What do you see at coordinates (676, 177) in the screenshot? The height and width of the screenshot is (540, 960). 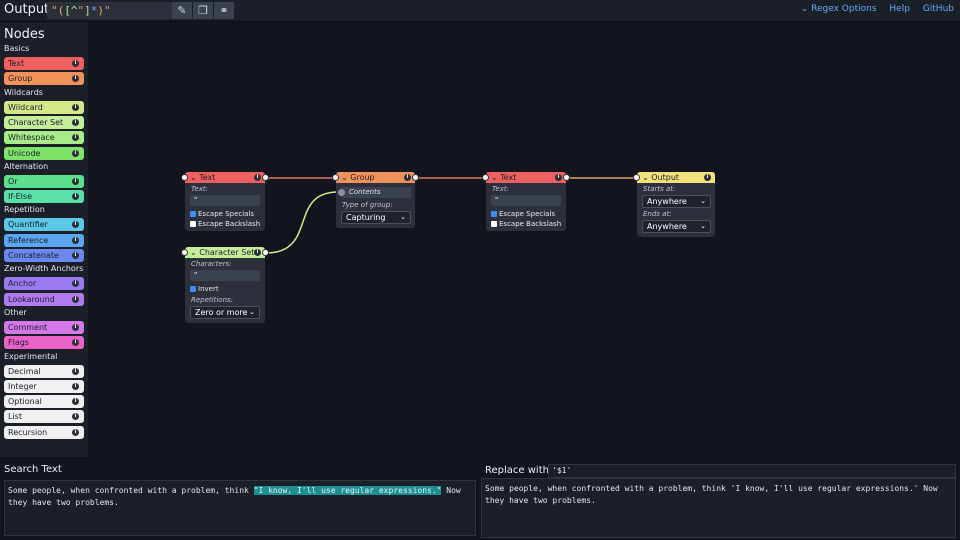 I see `output-node-header: ⌄ Output i` at bounding box center [676, 177].